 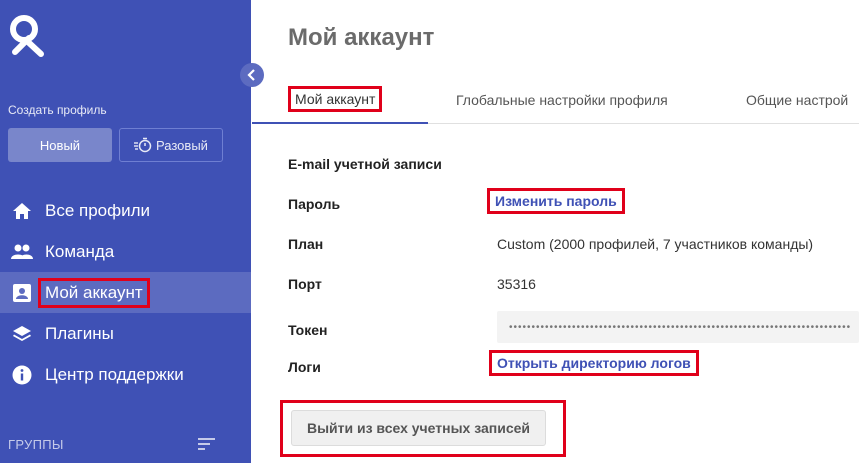 I want to click on sidebar-item-support: Центр поддержки, so click(x=125, y=374).